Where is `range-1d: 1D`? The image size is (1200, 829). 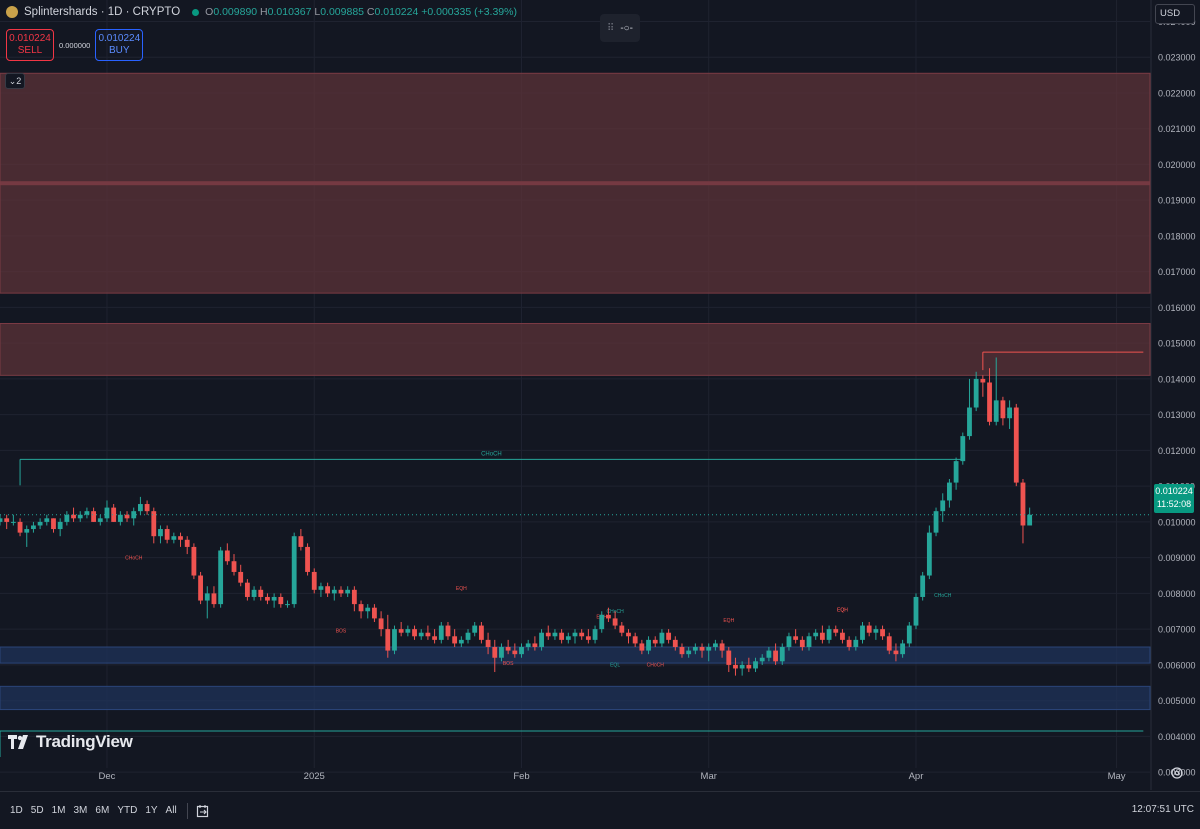
range-1d: 1D is located at coordinates (16, 810).